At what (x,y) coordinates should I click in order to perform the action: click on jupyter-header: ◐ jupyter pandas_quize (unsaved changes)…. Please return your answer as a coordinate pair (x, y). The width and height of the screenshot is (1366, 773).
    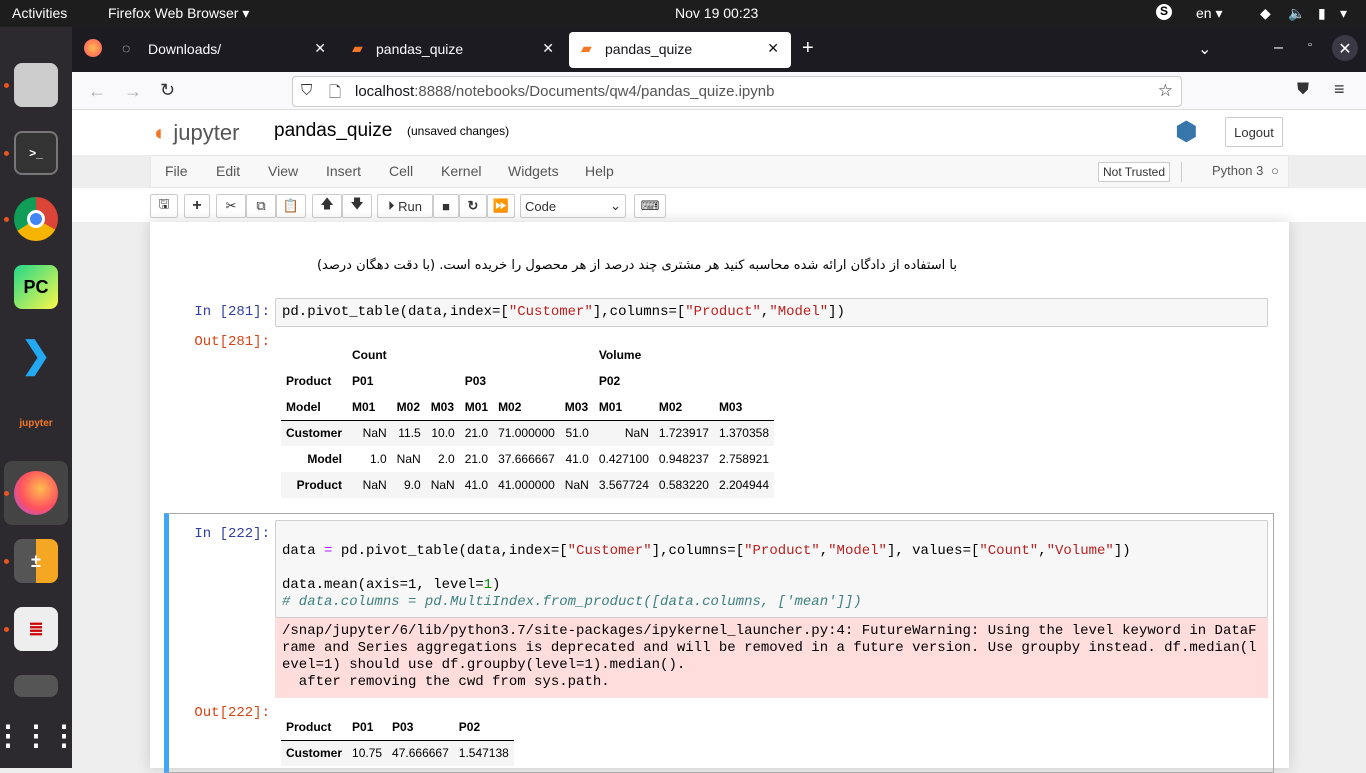
    Looking at the image, I should click on (719, 132).